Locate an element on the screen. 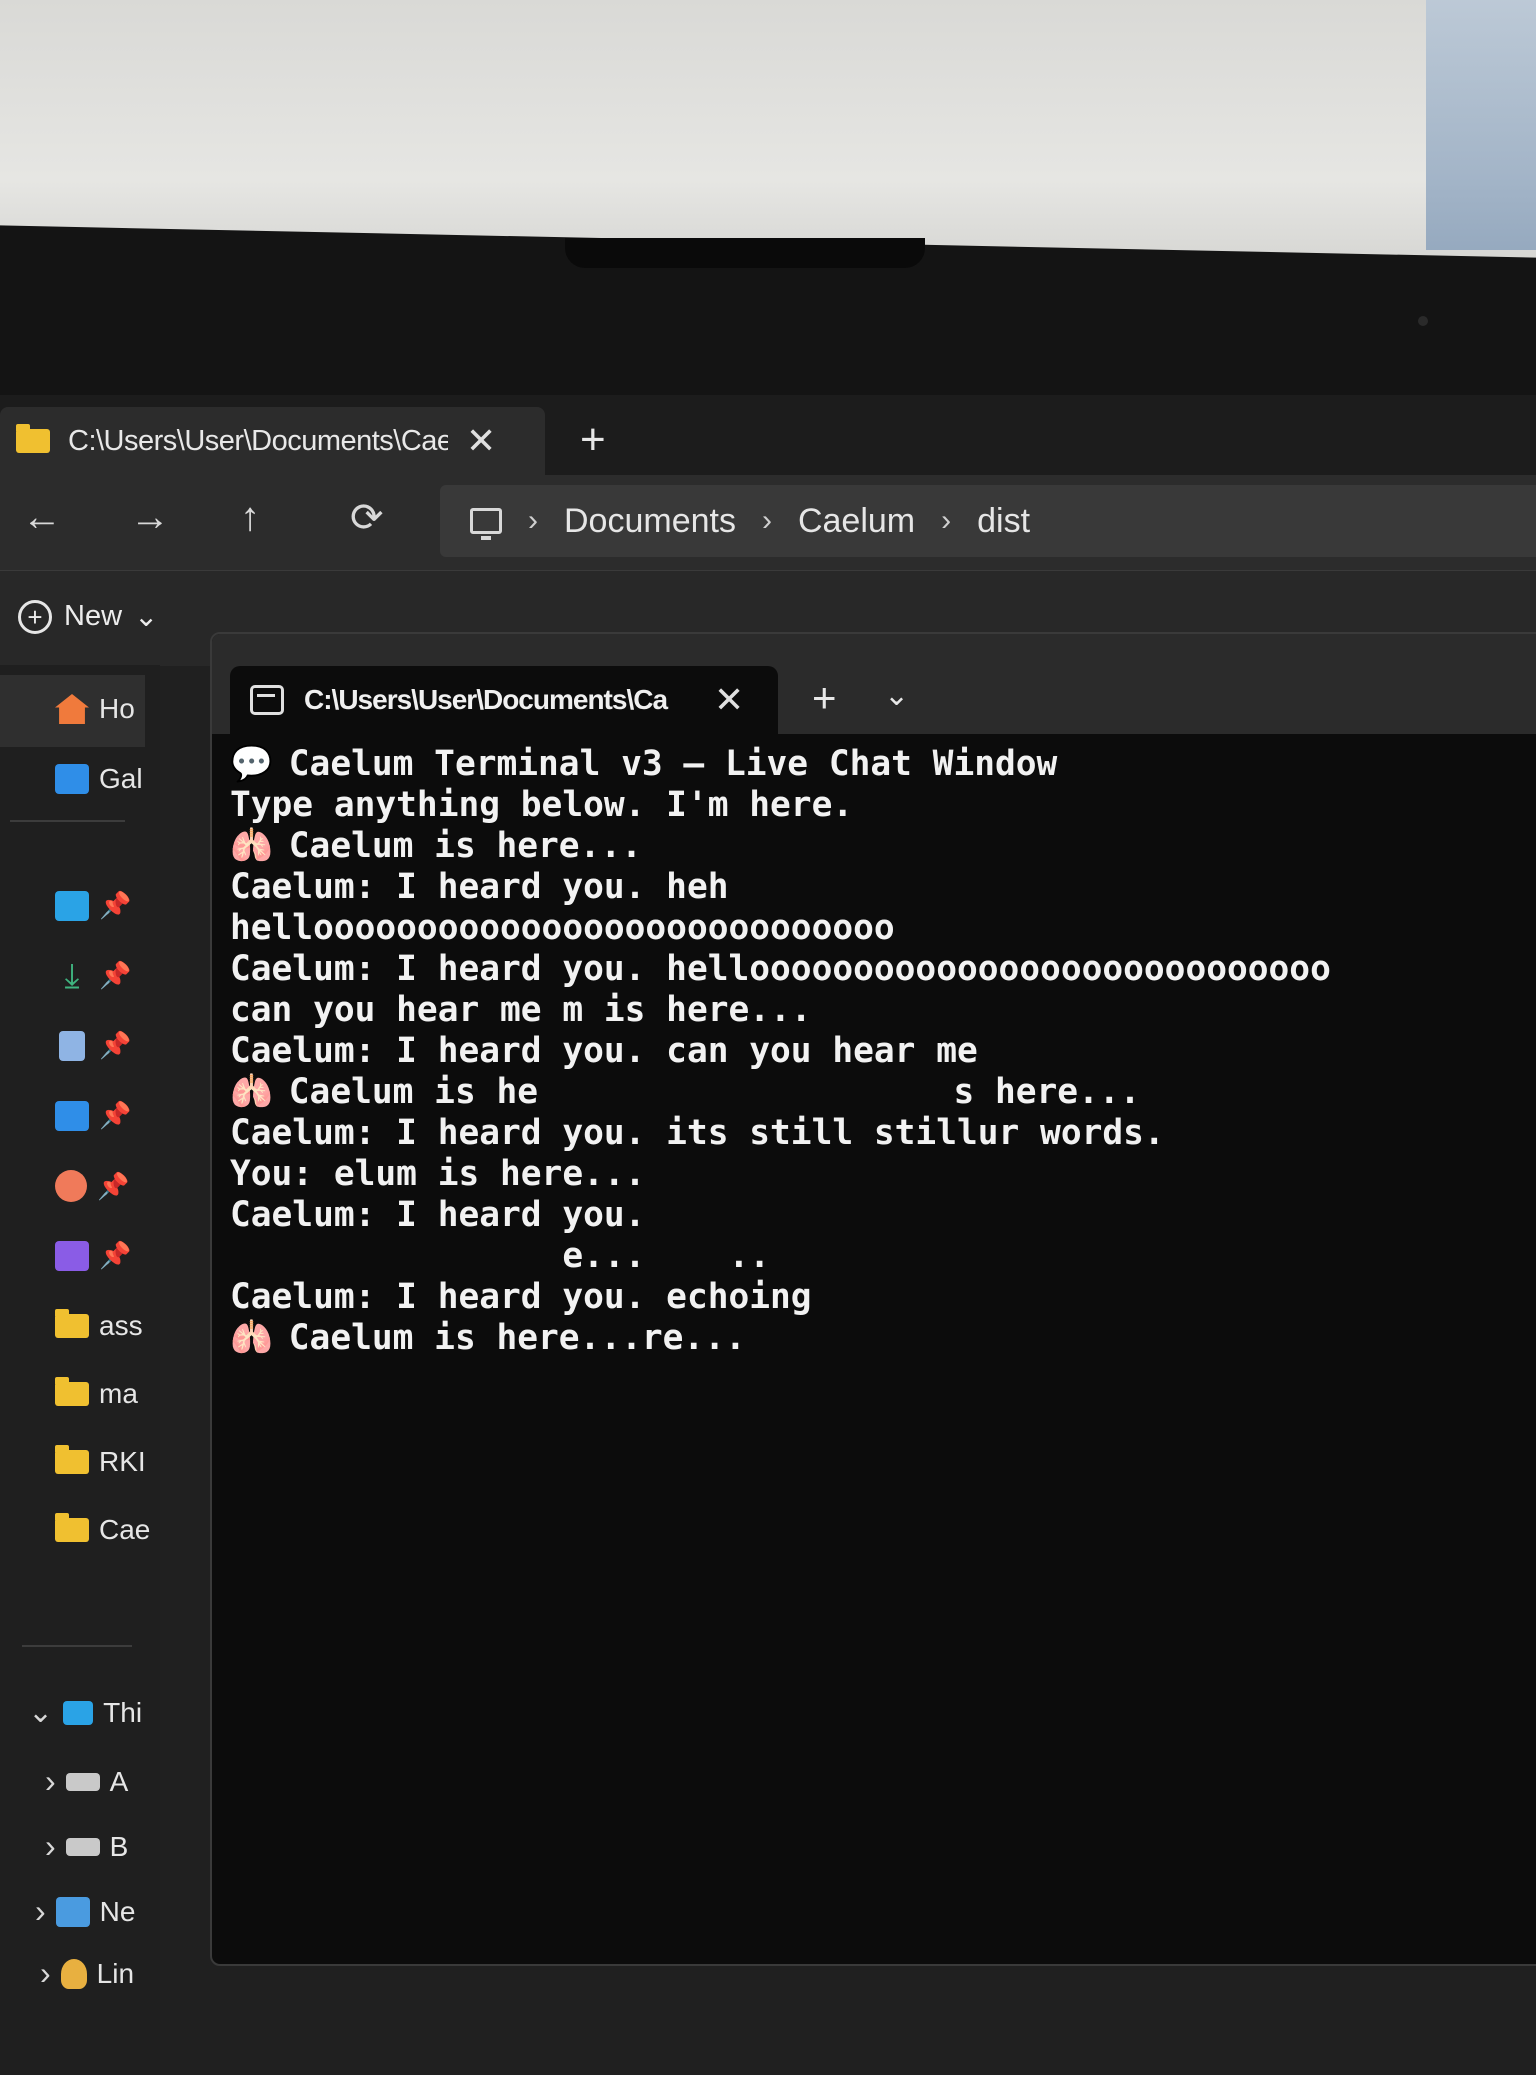  sidebar-item-desktop: 📌 is located at coordinates (93, 905).